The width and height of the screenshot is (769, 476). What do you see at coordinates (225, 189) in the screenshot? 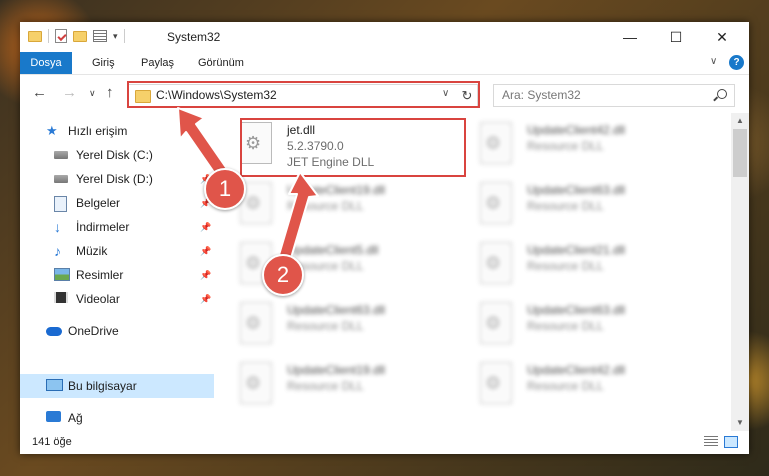
I see `step-badge-1: 1` at bounding box center [225, 189].